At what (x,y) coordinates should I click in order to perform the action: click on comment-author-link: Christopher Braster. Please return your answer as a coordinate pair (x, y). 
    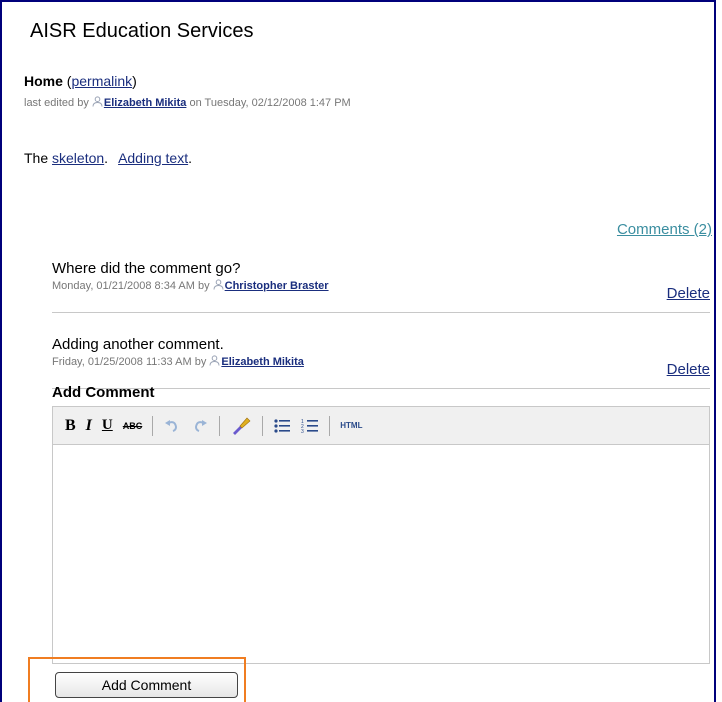
    Looking at the image, I should click on (277, 286).